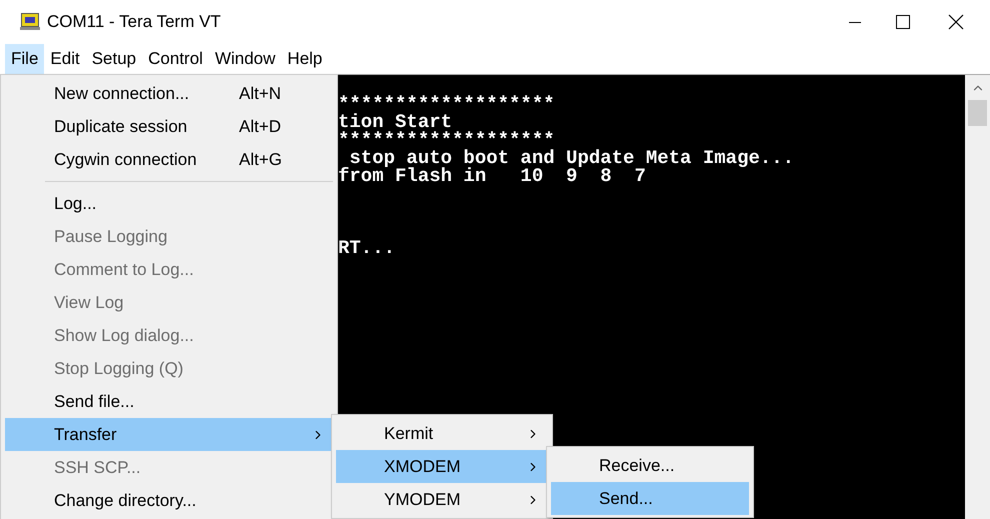  Describe the element at coordinates (169, 434) in the screenshot. I see `menu-item: Transfer` at that location.